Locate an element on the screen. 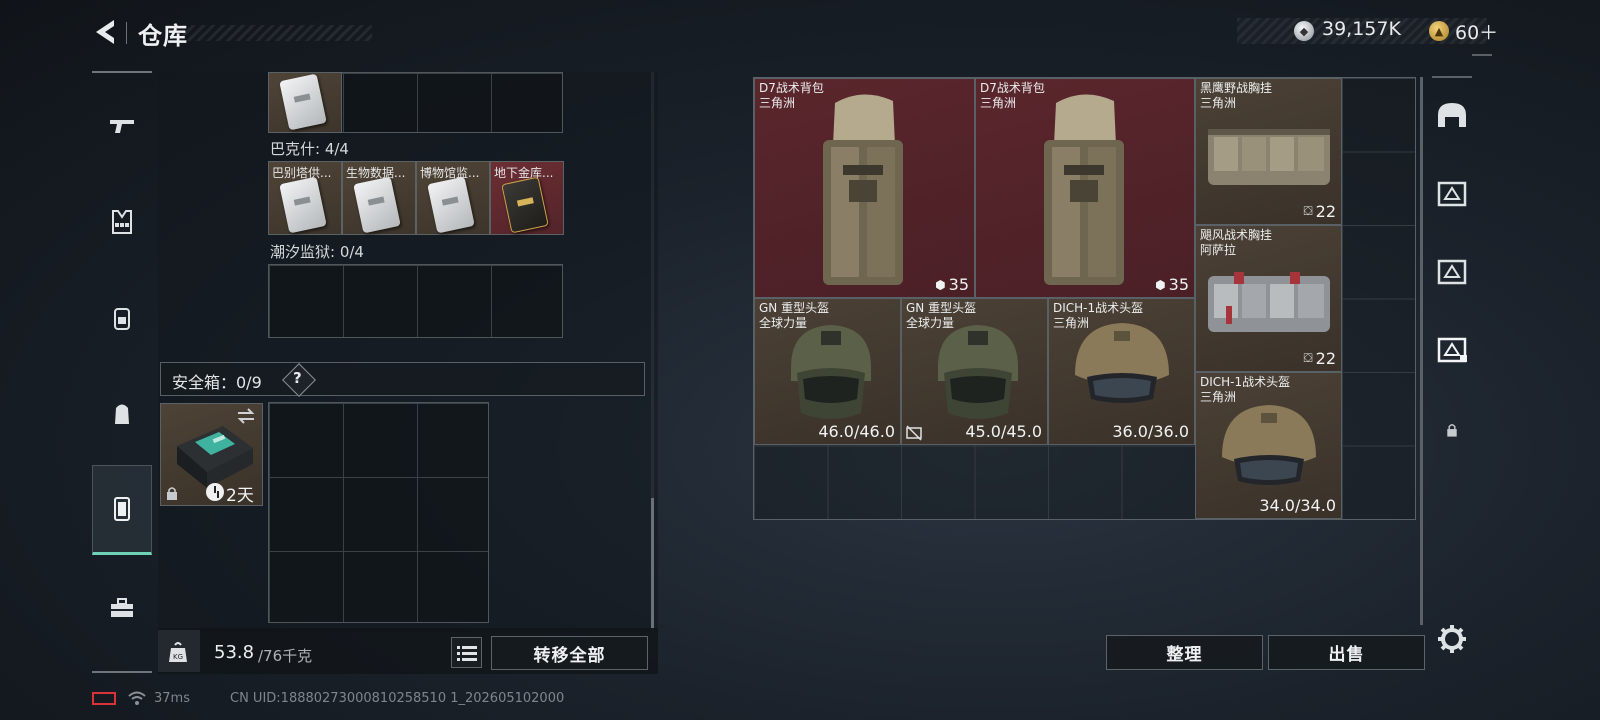  nav-vest is located at coordinates (122, 222).